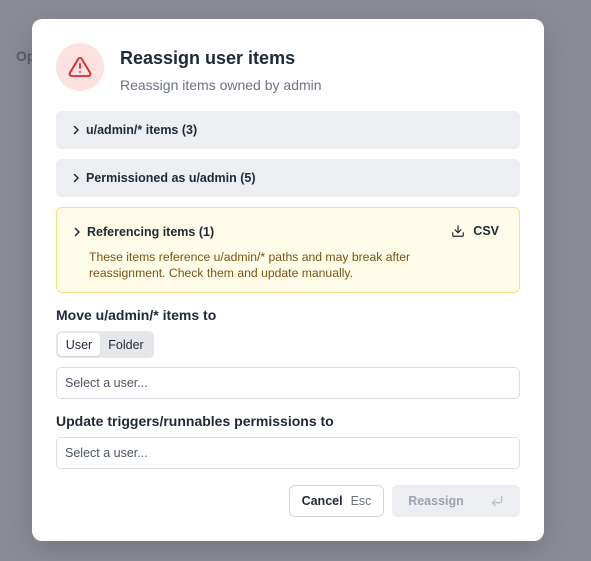  Describe the element at coordinates (171, 178) in the screenshot. I see `section-label: Permissioned as u/admin (5)` at that location.